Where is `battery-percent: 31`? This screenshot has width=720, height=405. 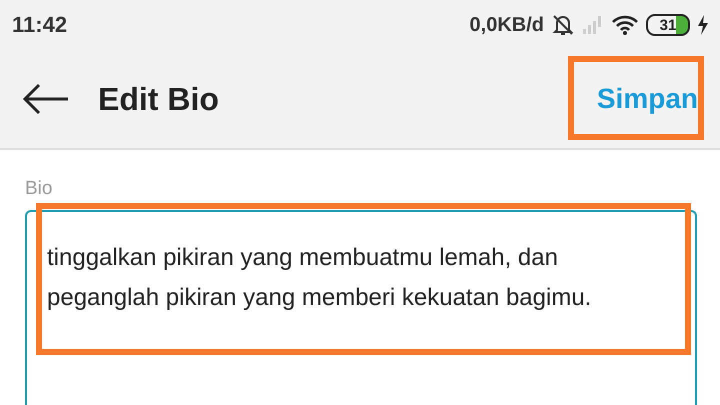 battery-percent: 31 is located at coordinates (668, 25).